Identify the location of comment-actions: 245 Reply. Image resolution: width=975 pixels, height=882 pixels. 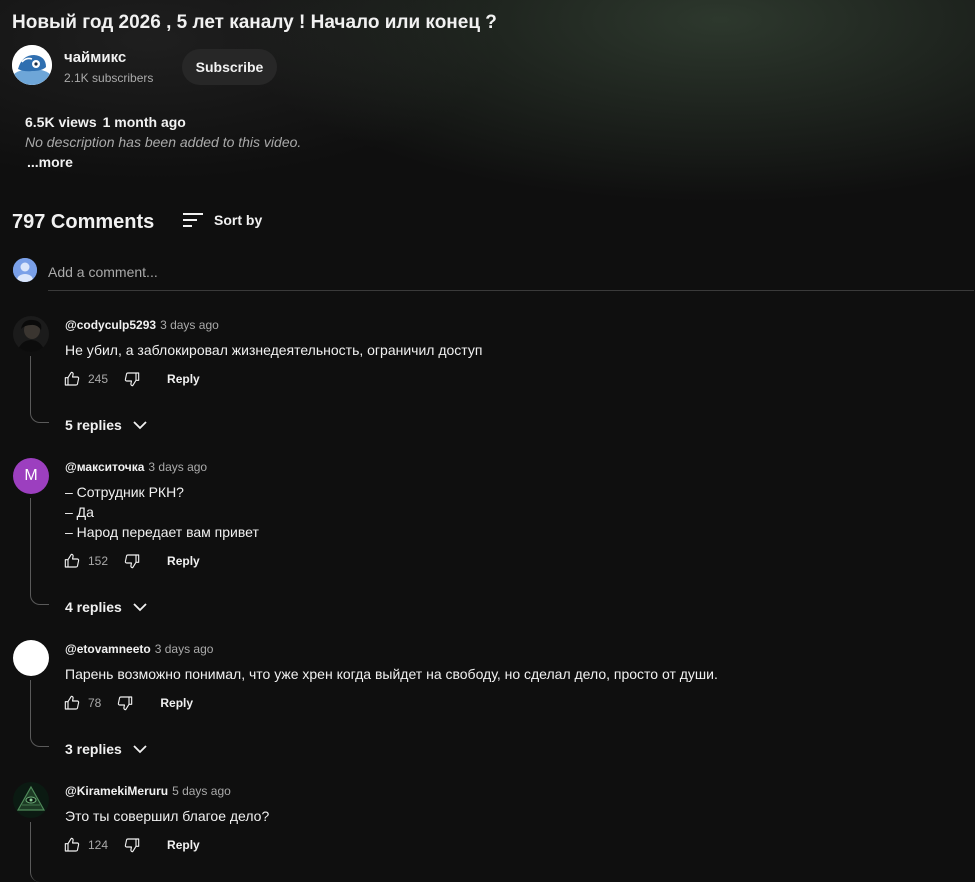
(132, 379).